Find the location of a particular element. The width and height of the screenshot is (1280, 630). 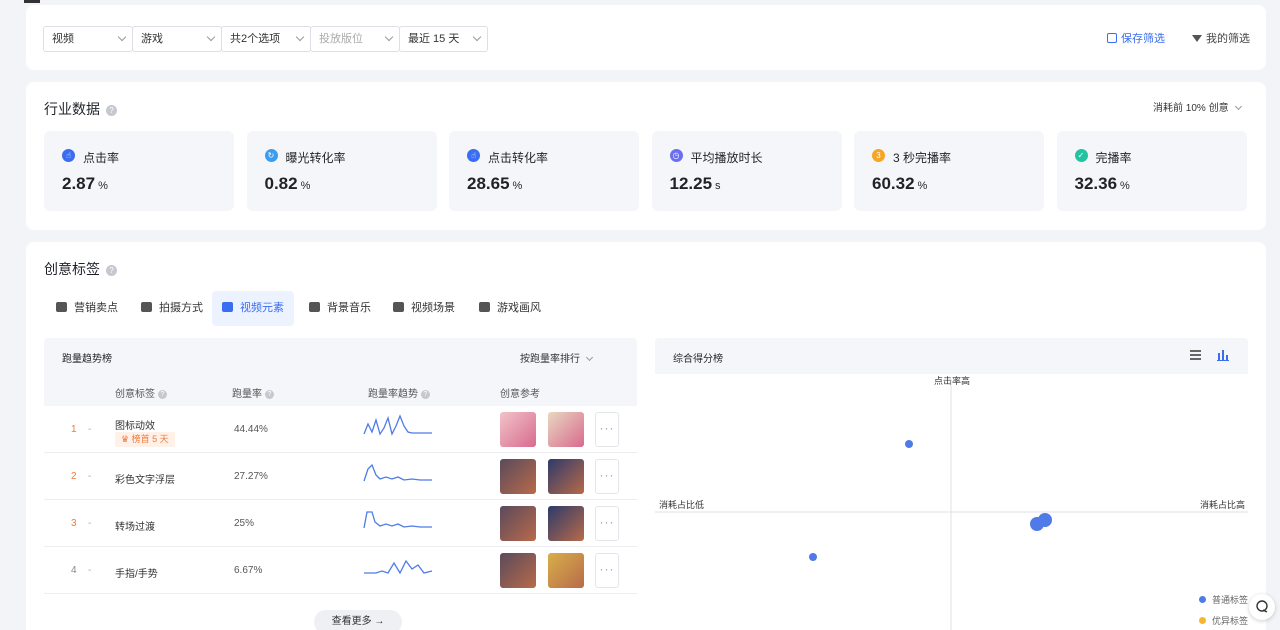

music-icon is located at coordinates (314, 307).